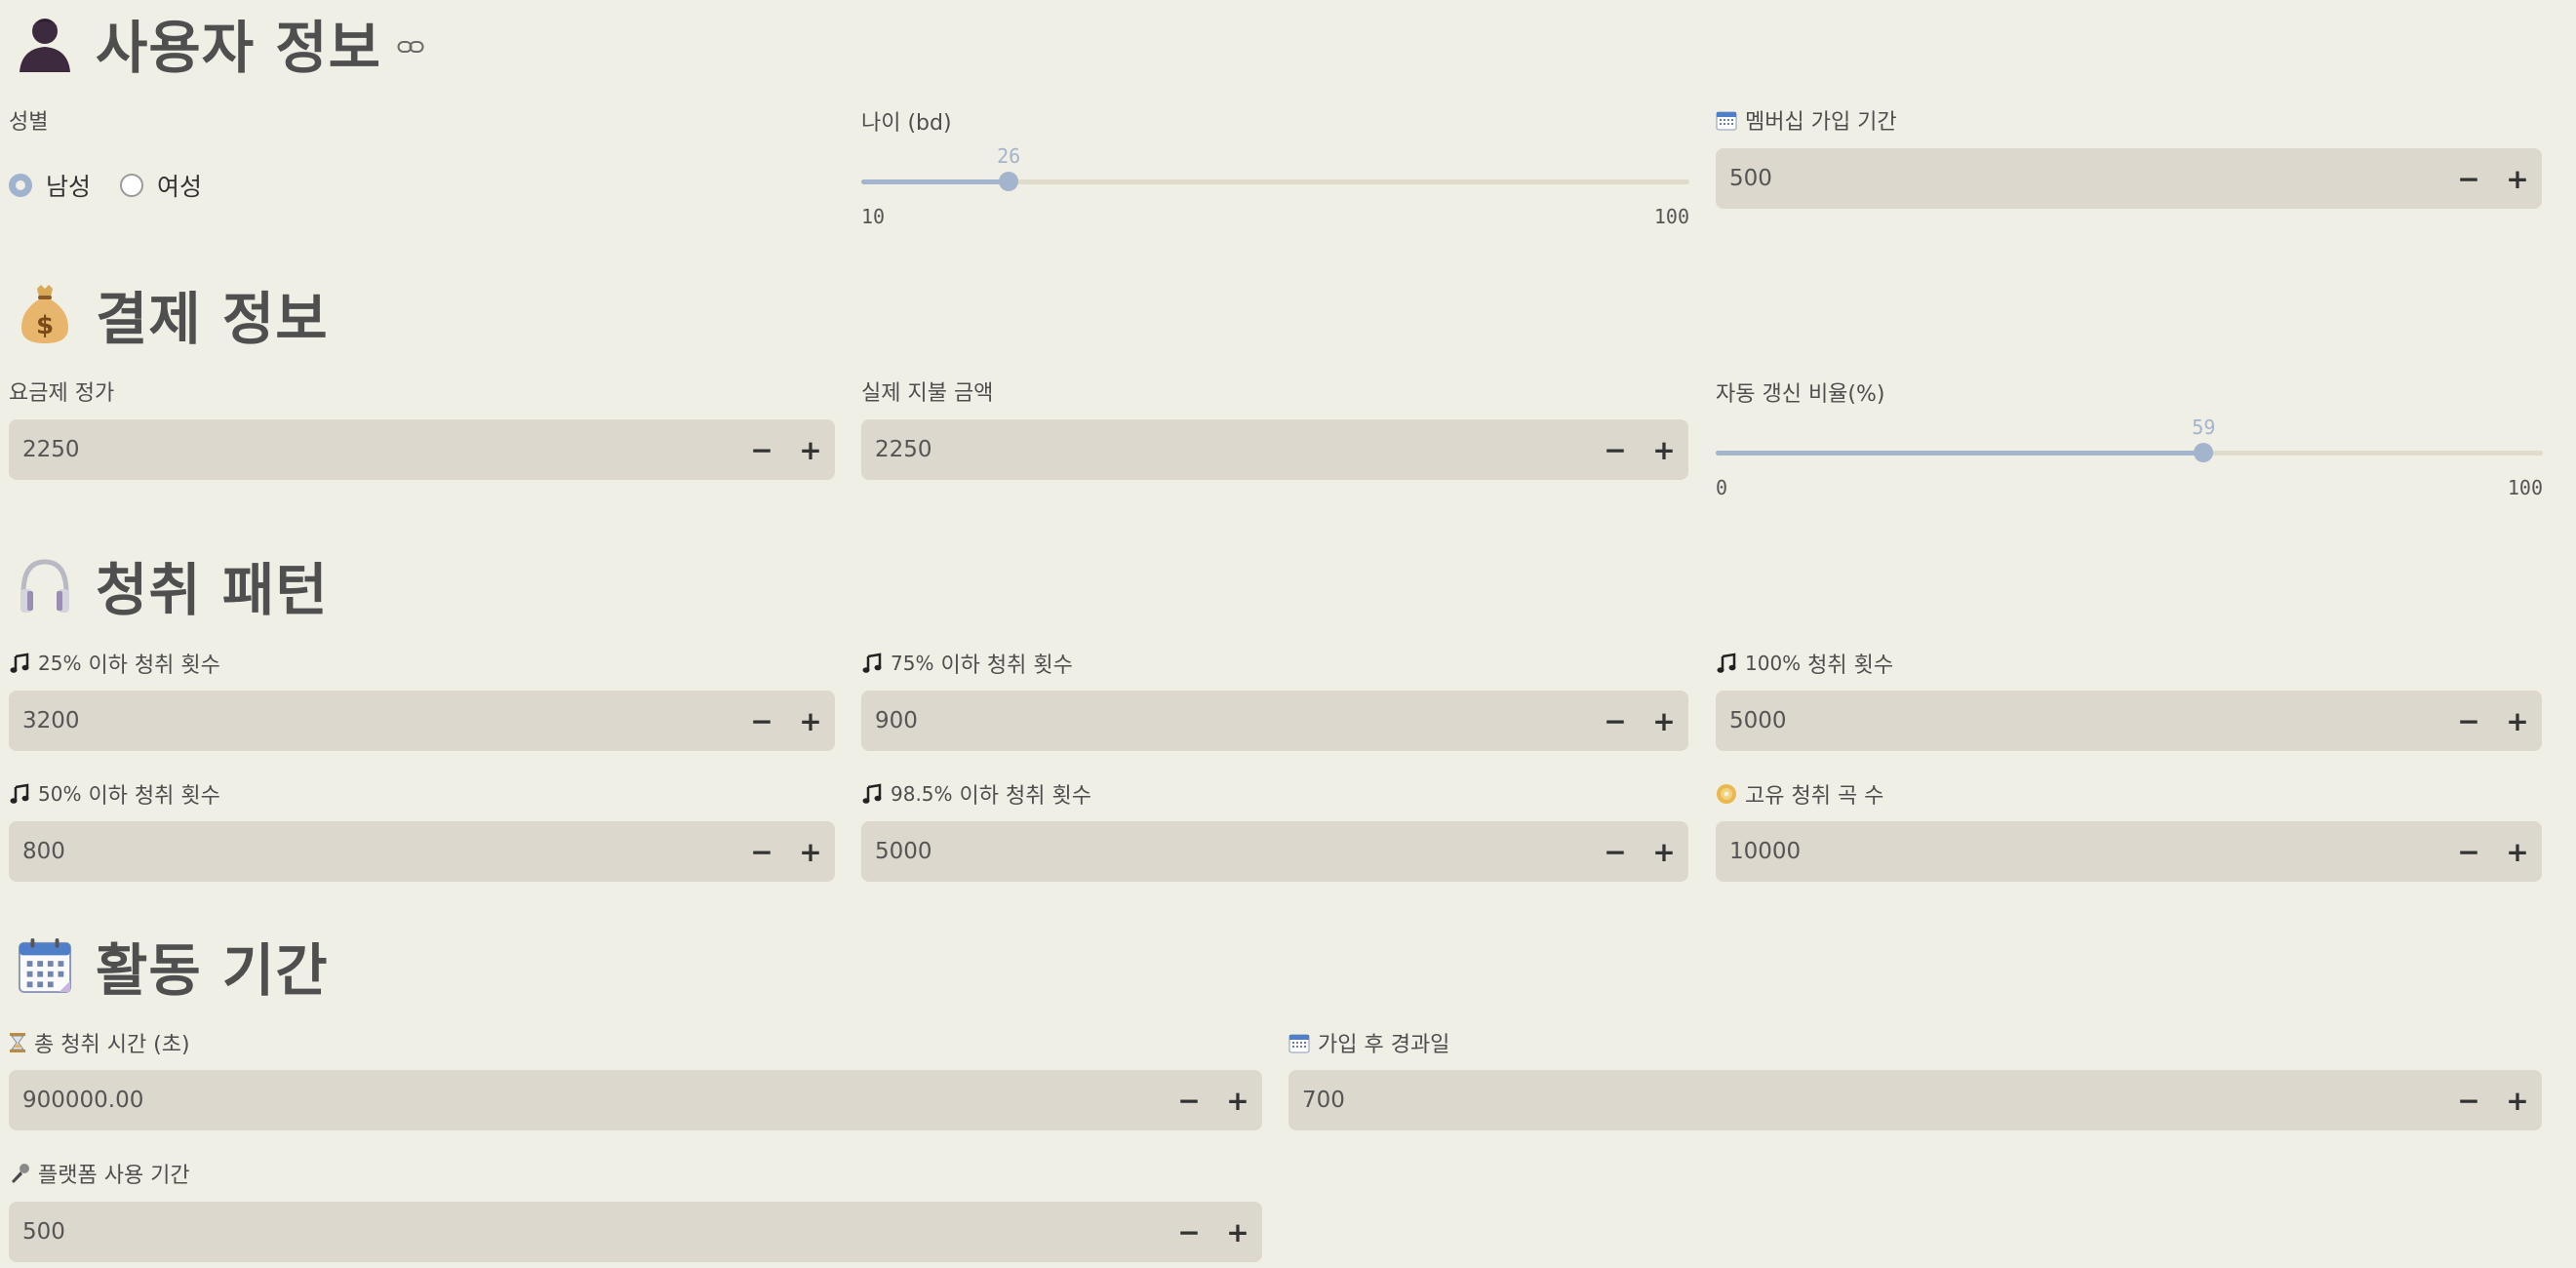 Image resolution: width=2576 pixels, height=1268 pixels. What do you see at coordinates (1226, 721) in the screenshot?
I see `p75-value: 900` at bounding box center [1226, 721].